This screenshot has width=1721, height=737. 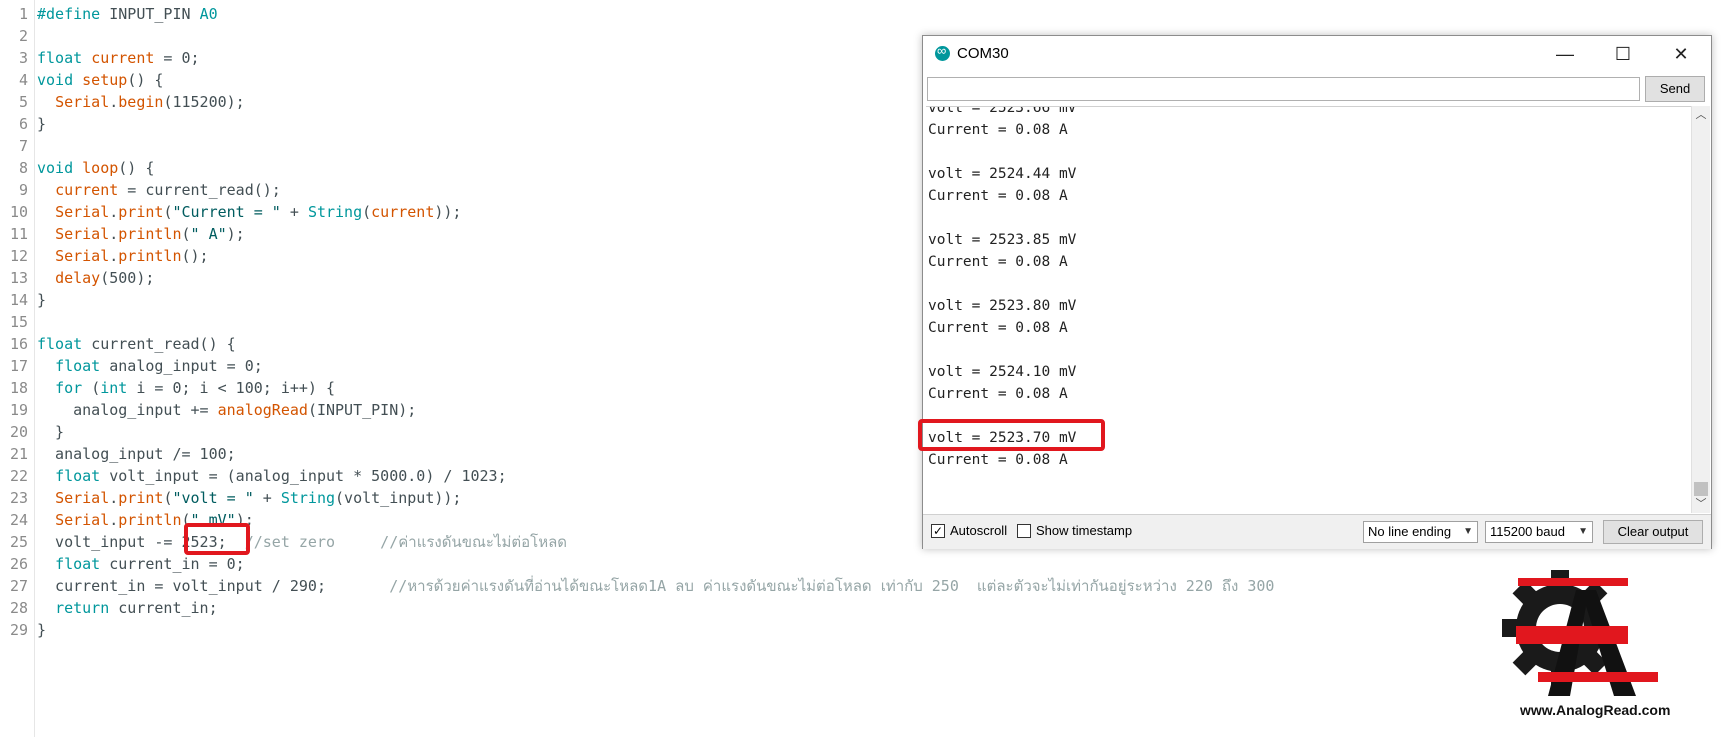 What do you see at coordinates (136, 454) in the screenshot?
I see `code-token: analog_input /= 100;` at bounding box center [136, 454].